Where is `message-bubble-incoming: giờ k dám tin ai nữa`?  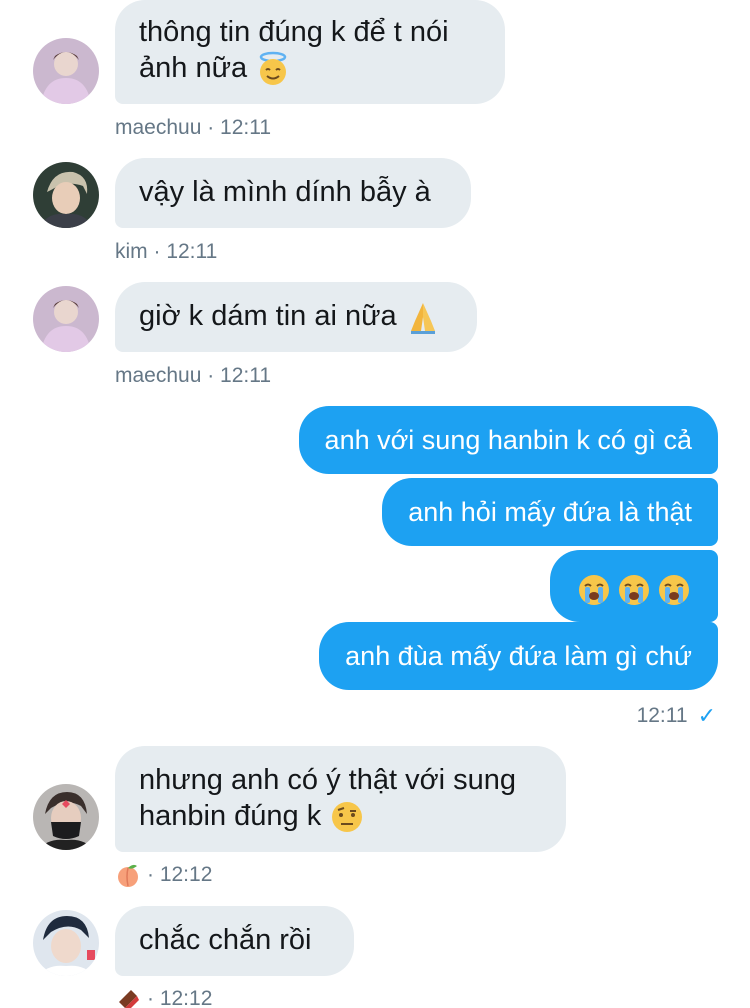
message-bubble-incoming: giờ k dám tin ai nữa is located at coordinates (296, 317).